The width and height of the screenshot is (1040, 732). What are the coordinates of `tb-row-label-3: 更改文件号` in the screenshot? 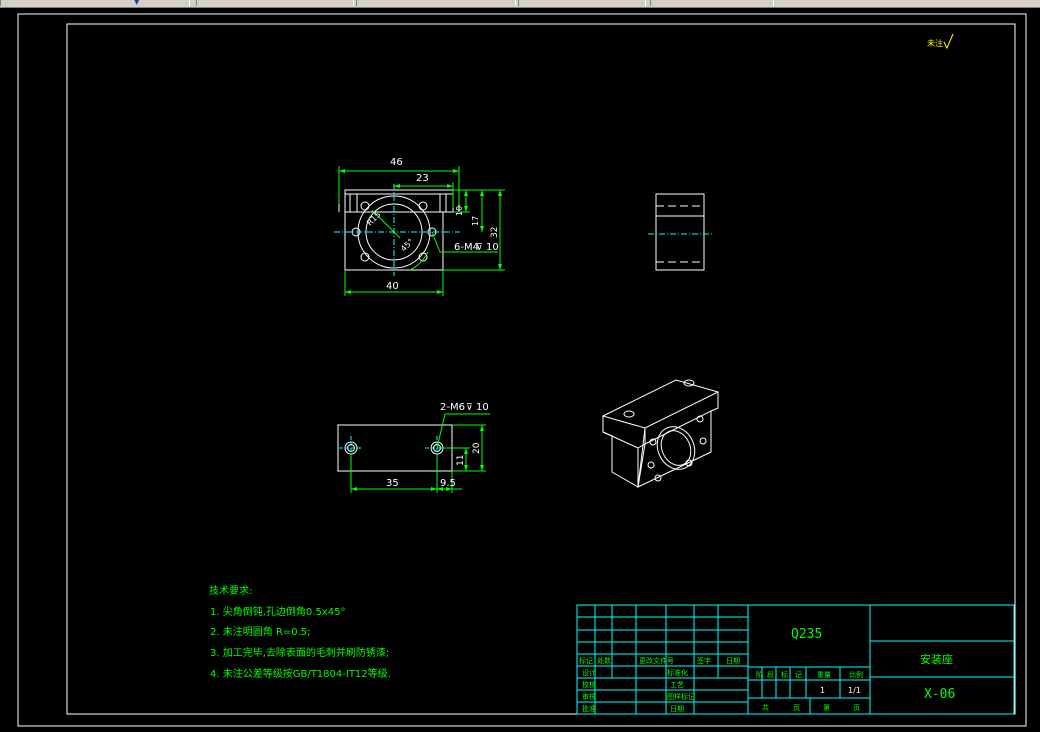 It's located at (656, 660).